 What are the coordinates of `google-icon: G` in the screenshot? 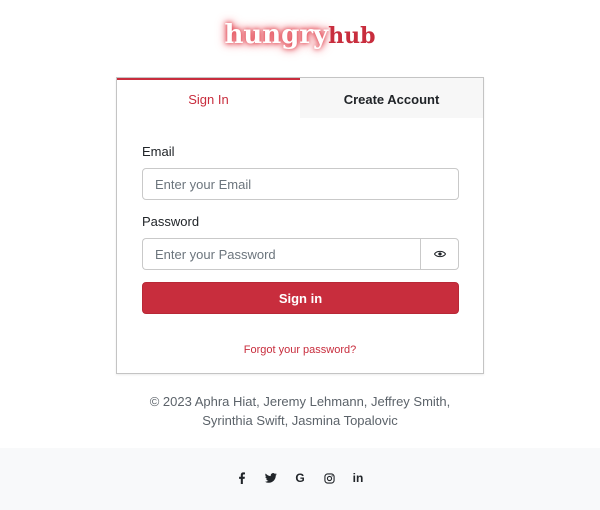 It's located at (300, 478).